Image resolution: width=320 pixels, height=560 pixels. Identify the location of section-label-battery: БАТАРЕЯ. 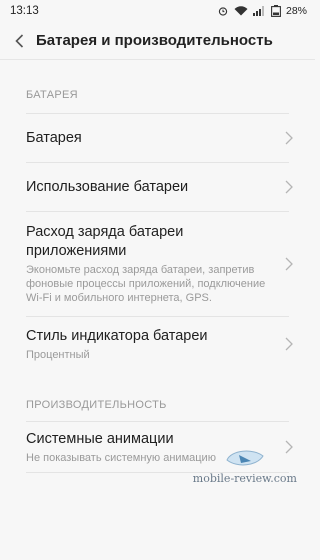
(52, 95).